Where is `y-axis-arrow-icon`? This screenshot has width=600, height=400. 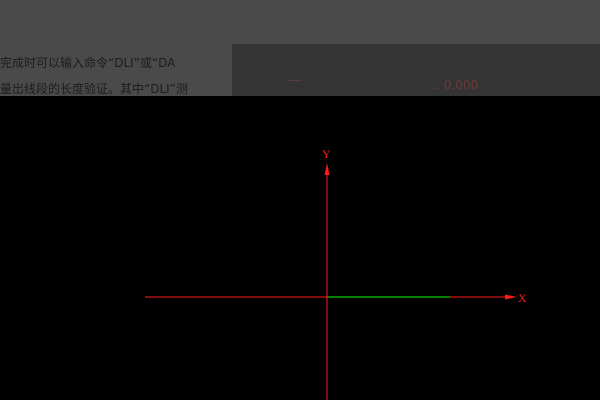 y-axis-arrow-icon is located at coordinates (327, 169).